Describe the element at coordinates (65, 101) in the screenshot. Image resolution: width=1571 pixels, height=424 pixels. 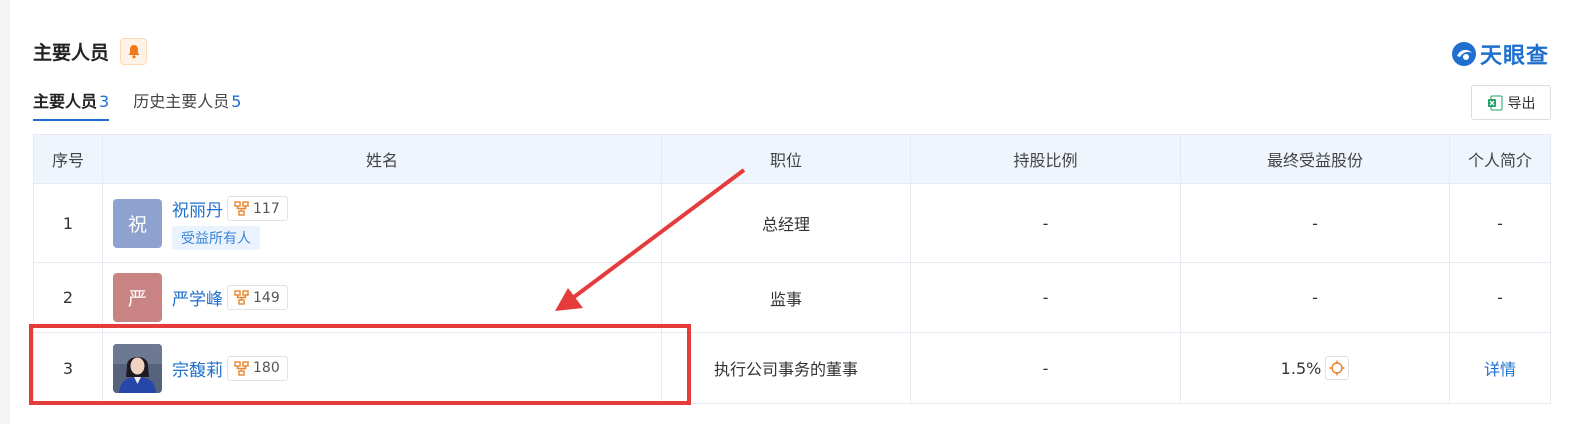
I see `tab-label: 主要人员` at that location.